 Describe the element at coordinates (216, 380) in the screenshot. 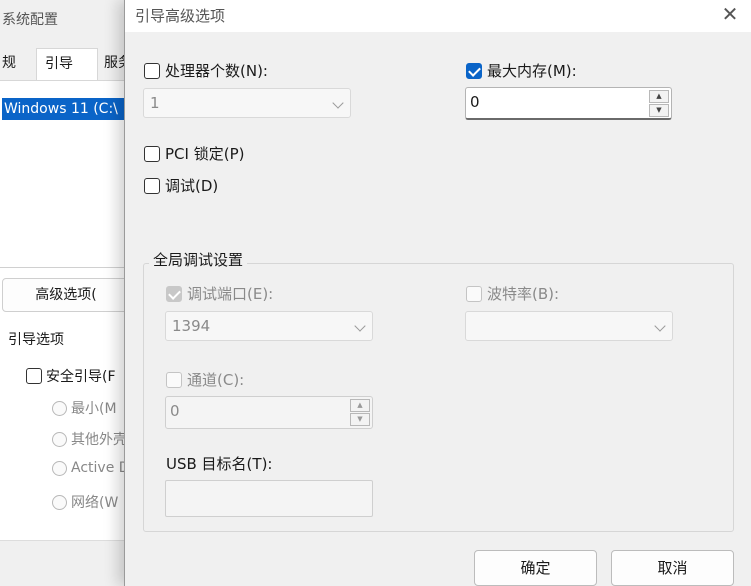

I see `channel-label: 通道(C):` at that location.